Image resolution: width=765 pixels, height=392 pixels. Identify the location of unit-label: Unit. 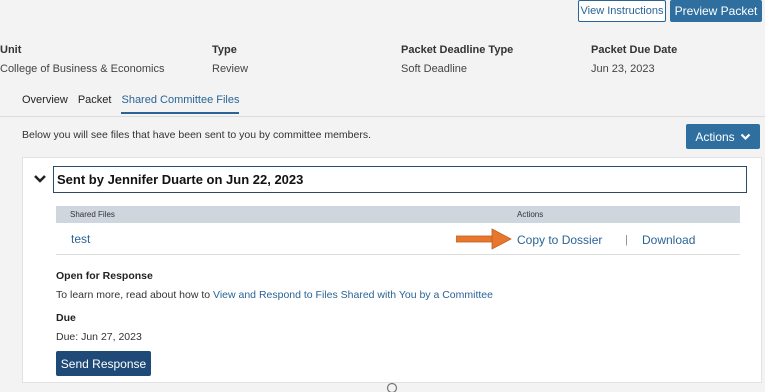
(11, 50).